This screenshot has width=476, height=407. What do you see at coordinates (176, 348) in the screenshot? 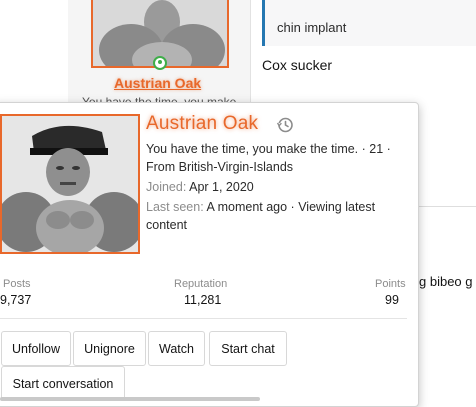
I see `watch-button: Watch` at bounding box center [176, 348].